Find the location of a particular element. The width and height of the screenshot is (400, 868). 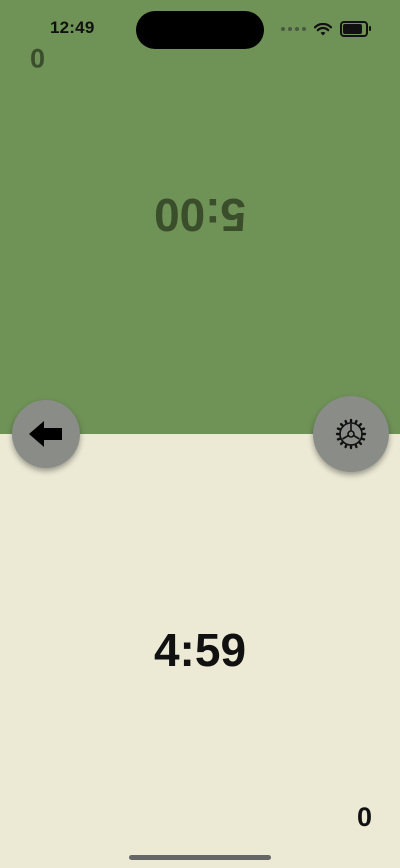

back-button is located at coordinates (46, 434).